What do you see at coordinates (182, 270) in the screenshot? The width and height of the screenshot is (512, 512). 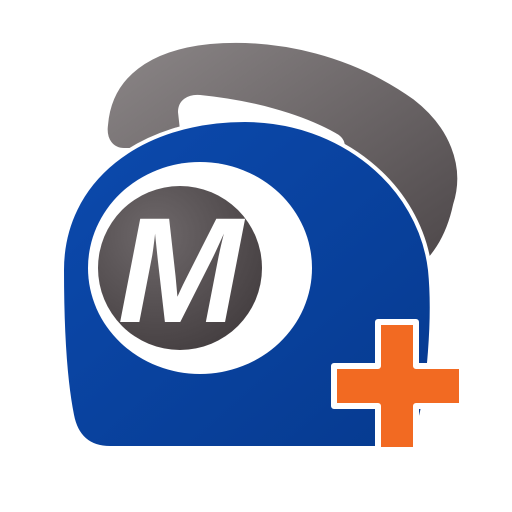 I see `monogram-letter: M` at bounding box center [182, 270].